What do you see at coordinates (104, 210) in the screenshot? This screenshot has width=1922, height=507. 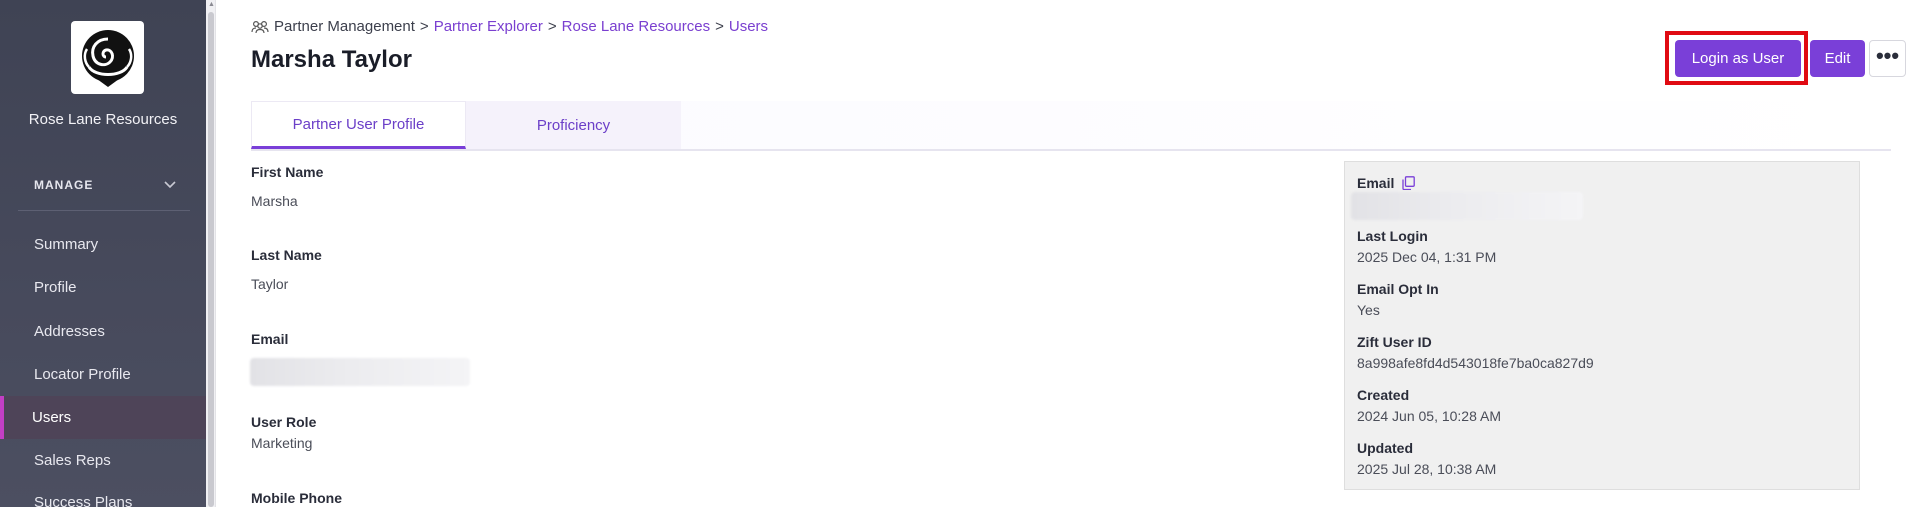 I see `section-divider` at bounding box center [104, 210].